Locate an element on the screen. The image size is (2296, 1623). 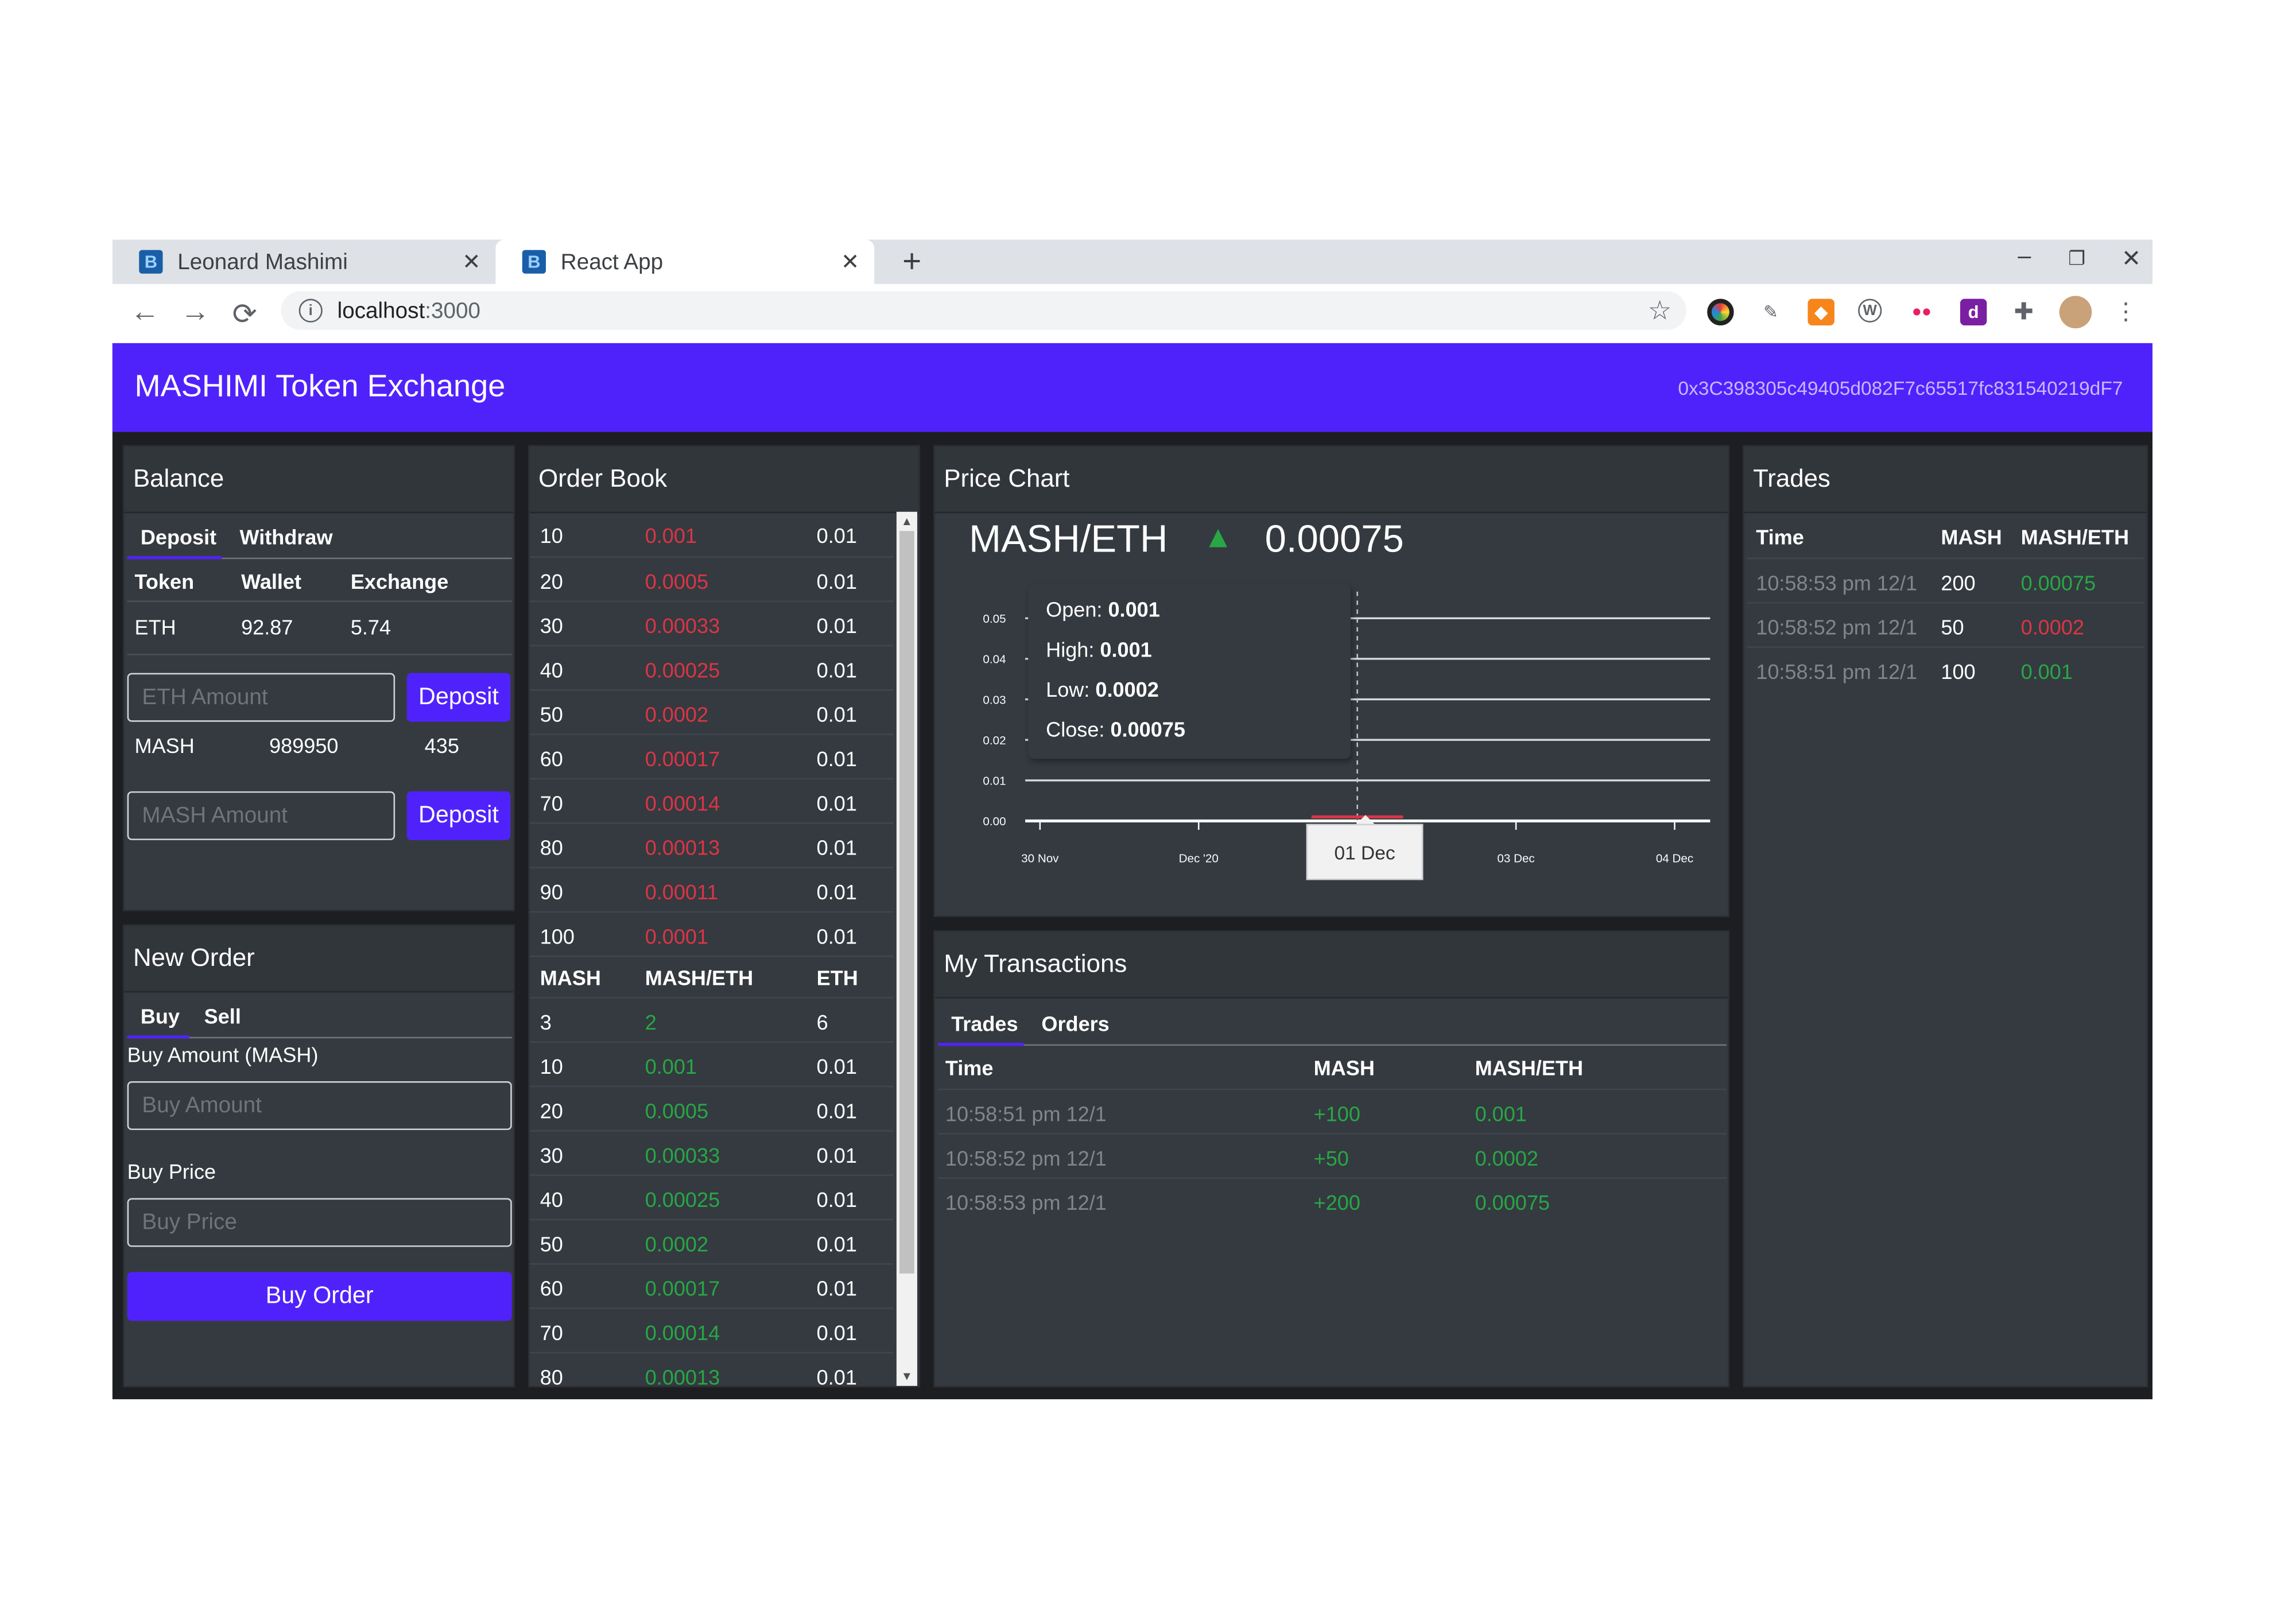
tab-leonard-mashimi: B Leonard Mashimi ✕ is located at coordinates (304, 262).